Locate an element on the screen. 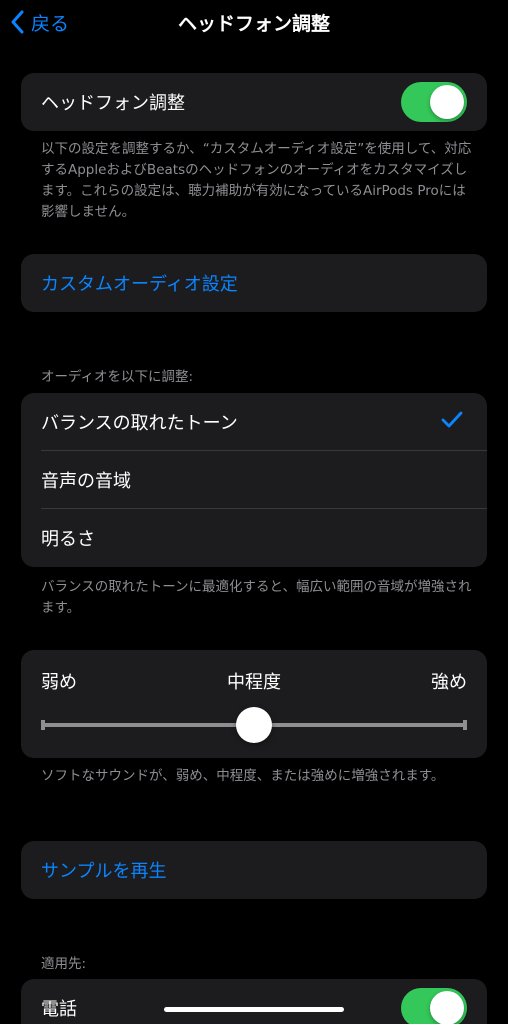  play-sample-button: サンプルを再生 is located at coordinates (254, 870).